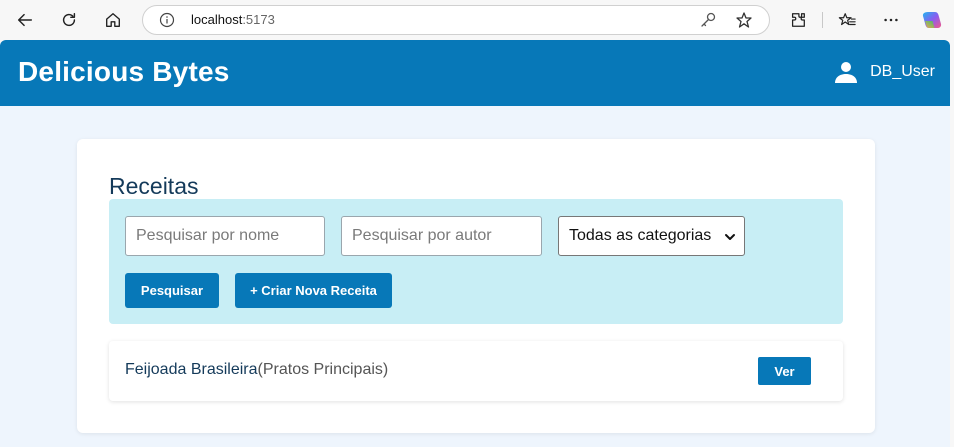  I want to click on home-button, so click(113, 20).